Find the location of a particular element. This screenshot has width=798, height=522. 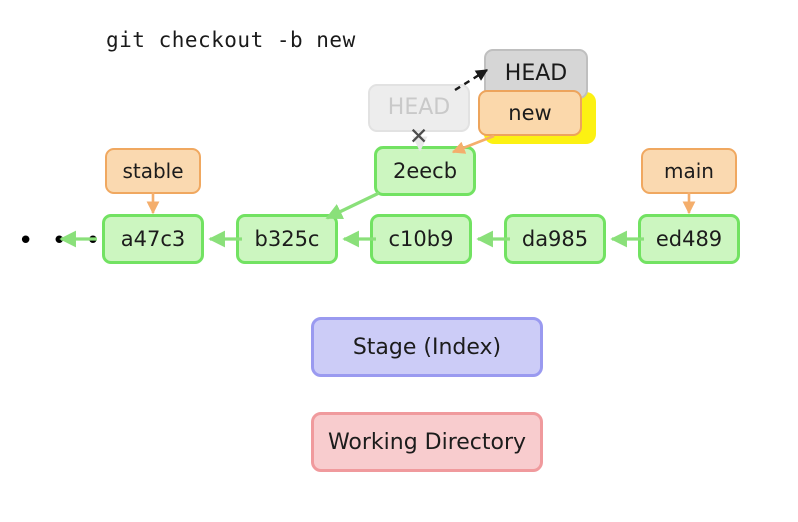

branch-label-new-text: new is located at coordinates (530, 112).